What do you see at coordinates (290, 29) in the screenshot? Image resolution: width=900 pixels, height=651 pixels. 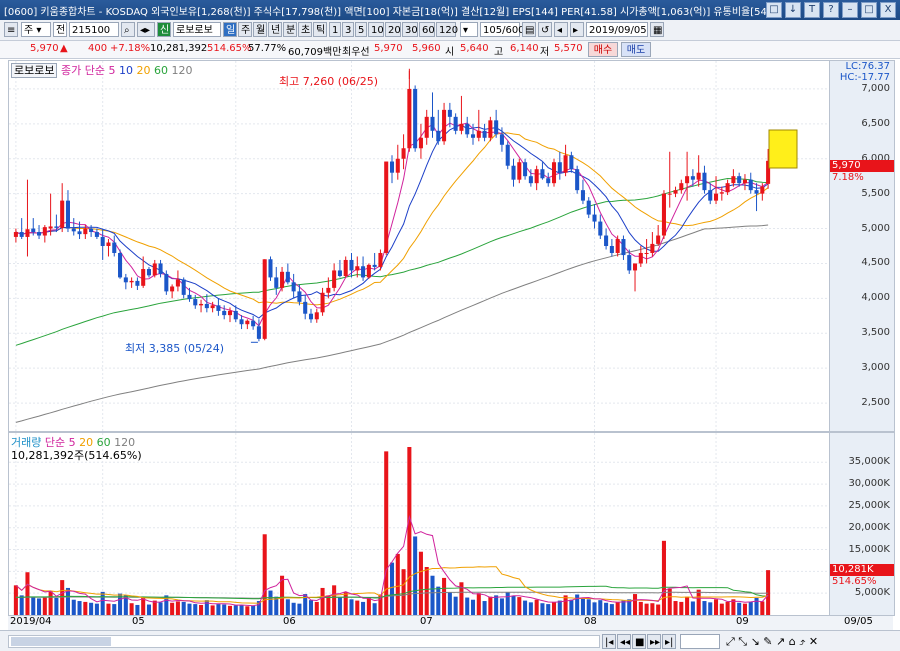 I see `tab-minute: 분` at bounding box center [290, 29].